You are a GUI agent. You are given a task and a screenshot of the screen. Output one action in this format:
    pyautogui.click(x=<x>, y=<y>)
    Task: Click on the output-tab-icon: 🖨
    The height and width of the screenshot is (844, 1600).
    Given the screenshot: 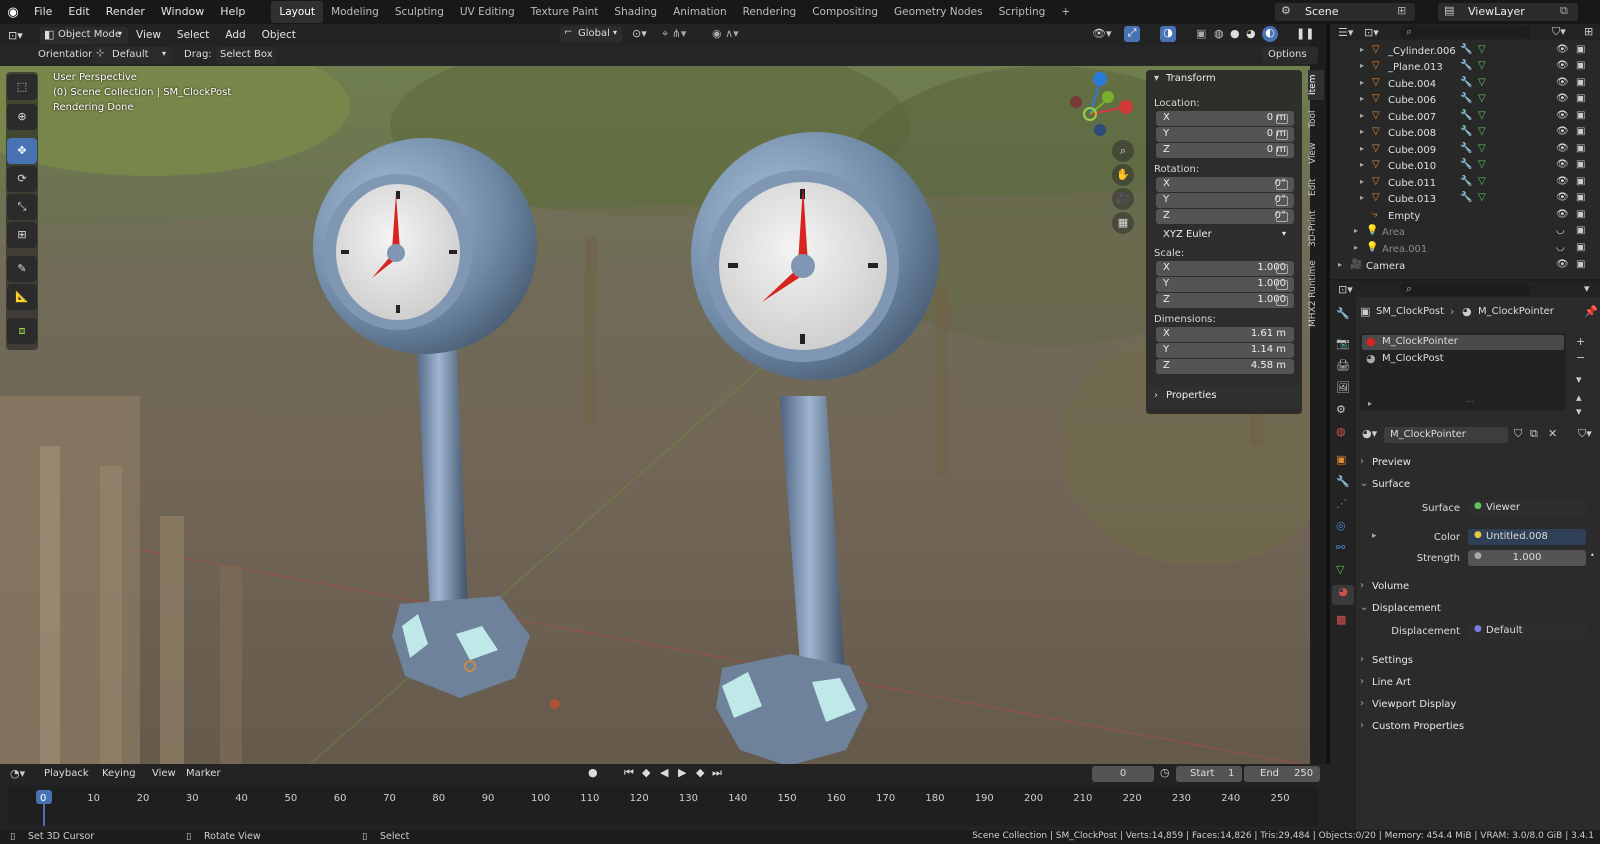 What is the action you would take?
    pyautogui.click(x=1343, y=365)
    